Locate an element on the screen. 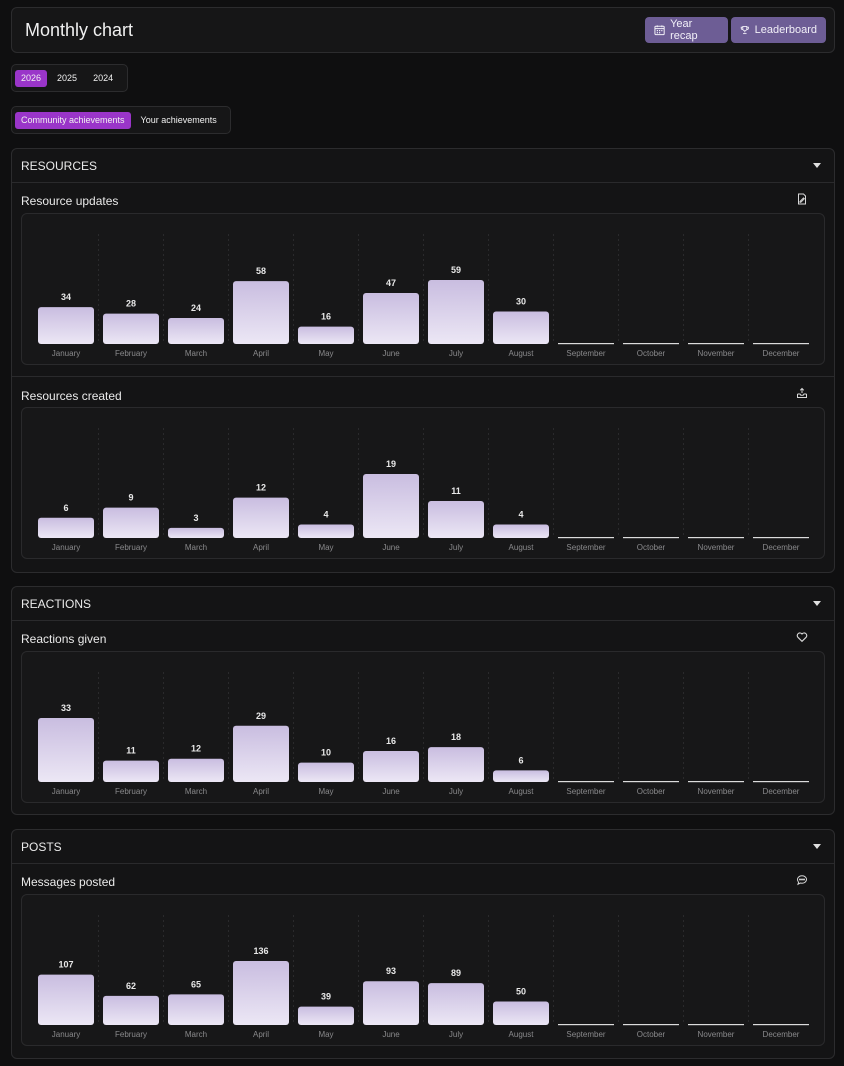  resources-created-header: Resources created is located at coordinates (423, 391).